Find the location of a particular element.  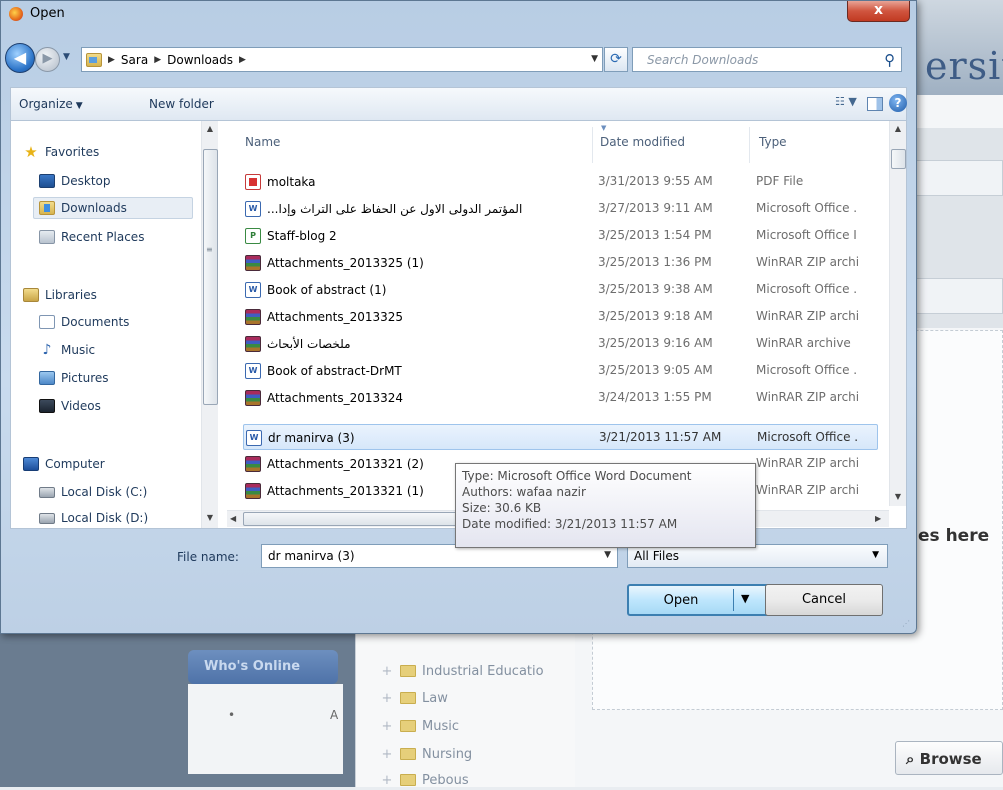

nav-recent-places: Recent Places is located at coordinates (91, 237).